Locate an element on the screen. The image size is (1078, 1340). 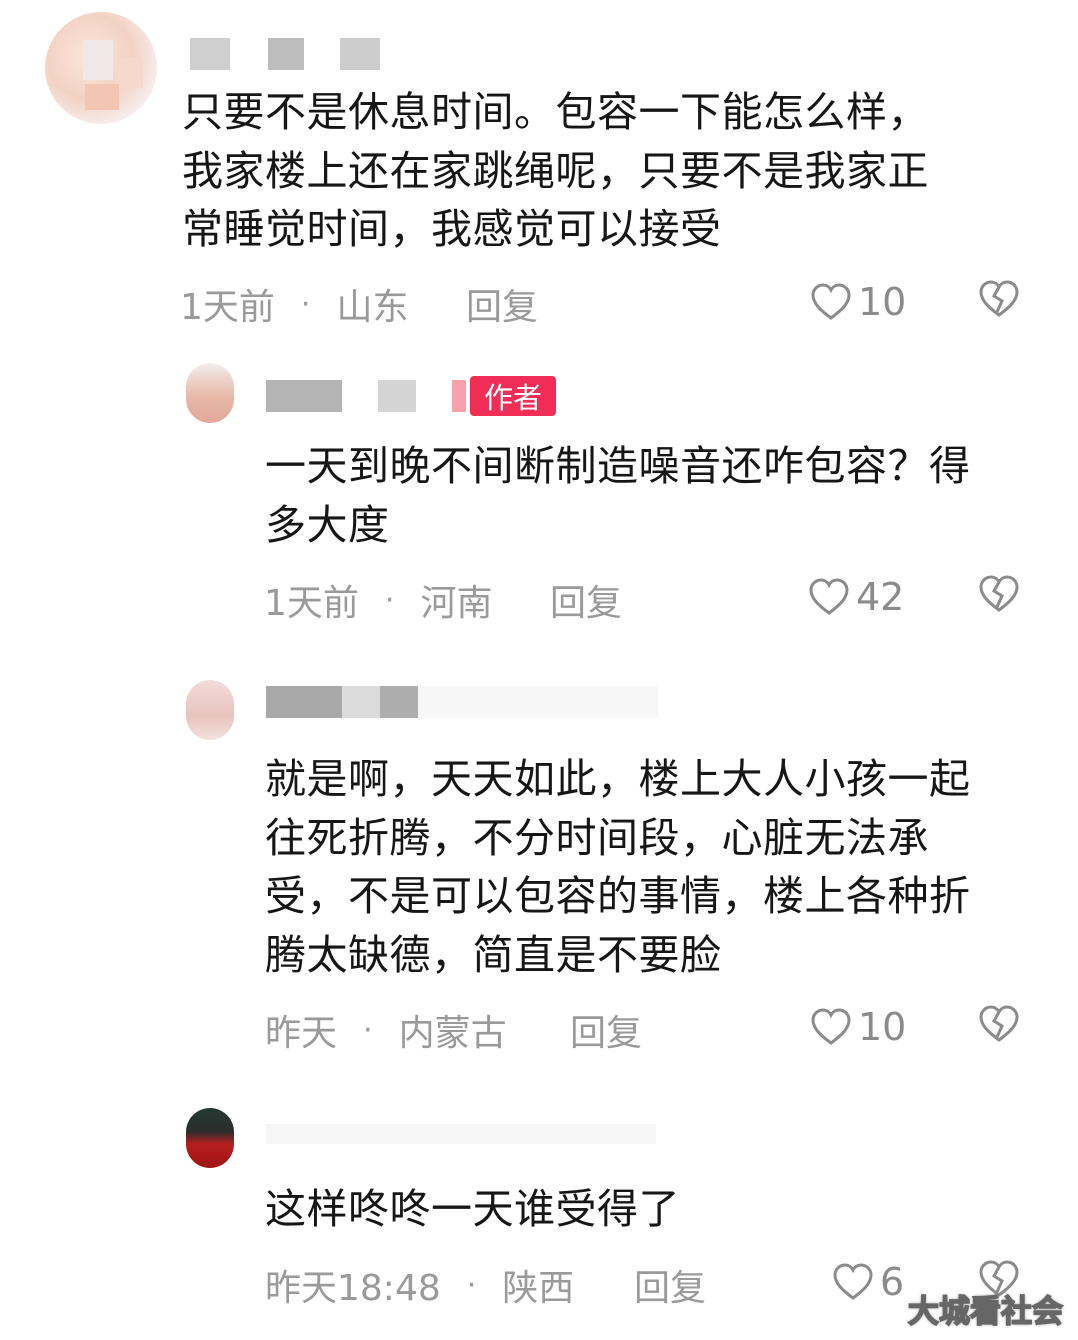
comment-location: 河南 is located at coordinates (456, 603).